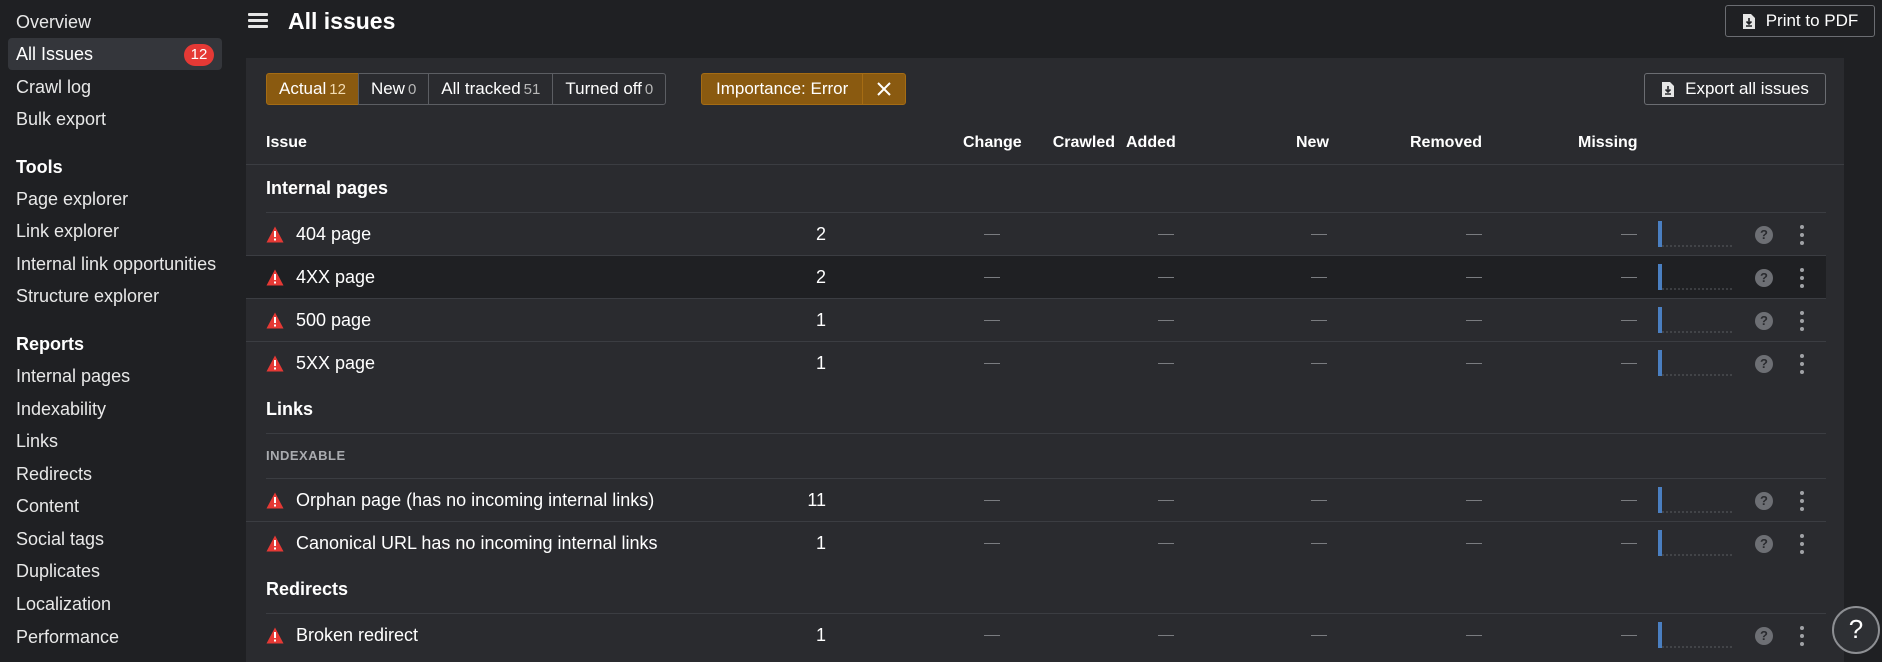  Describe the element at coordinates (783, 89) in the screenshot. I see `importance-filter-label: Importance: Error` at that location.